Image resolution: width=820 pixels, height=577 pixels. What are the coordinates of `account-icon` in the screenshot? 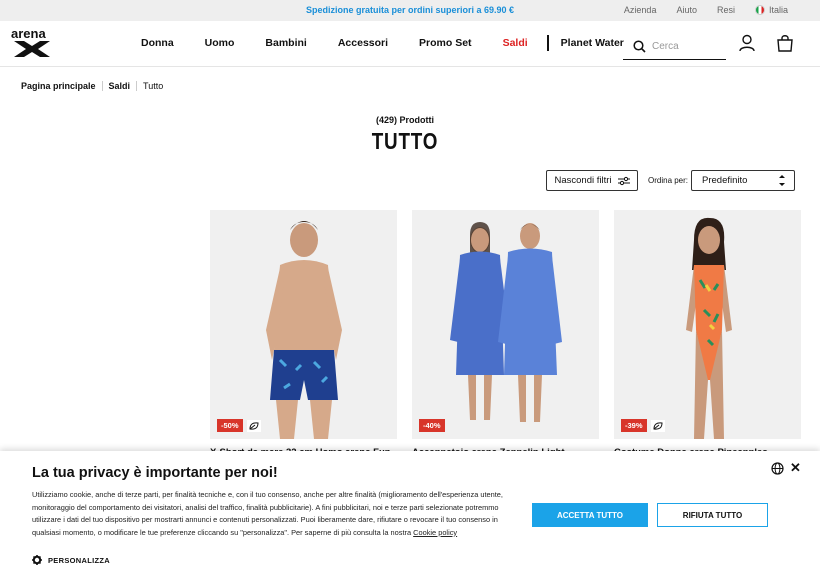 It's located at (747, 43).